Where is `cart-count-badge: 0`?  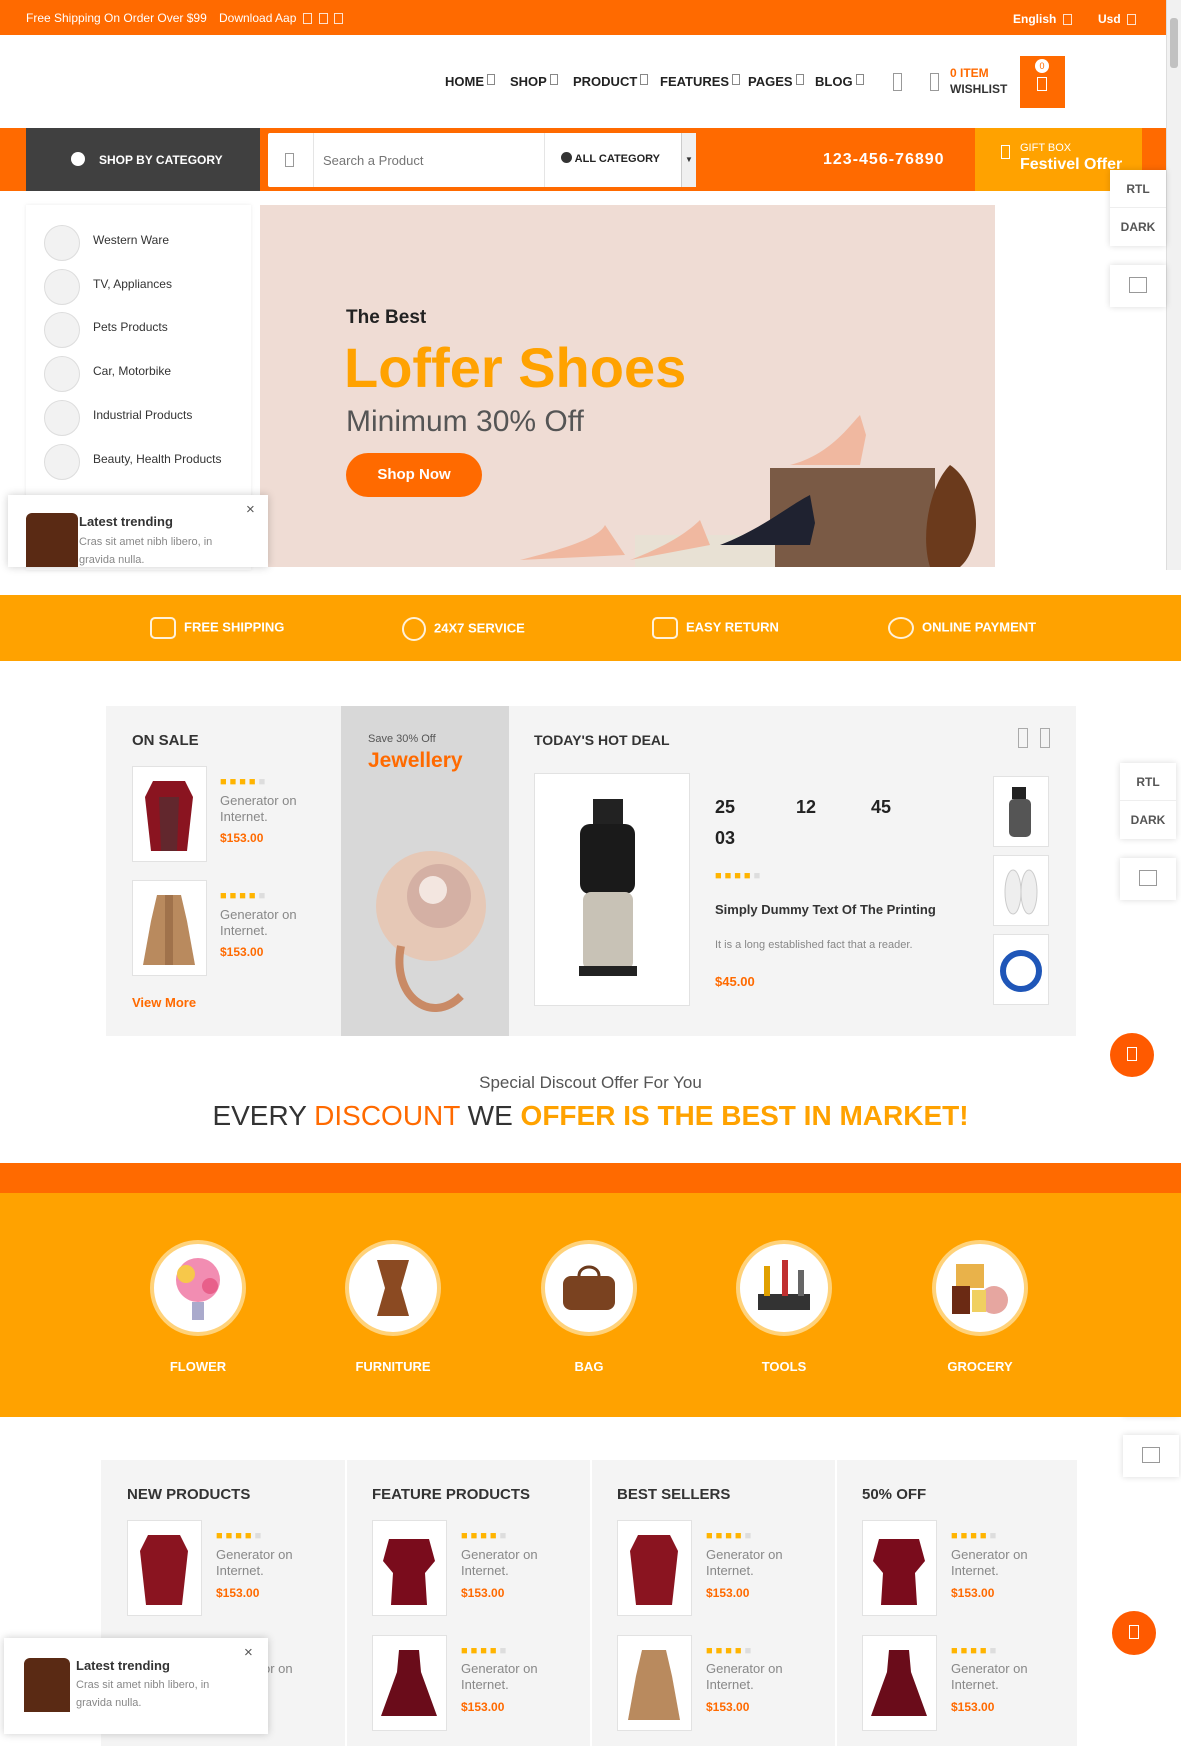
cart-count-badge: 0 is located at coordinates (1042, 66).